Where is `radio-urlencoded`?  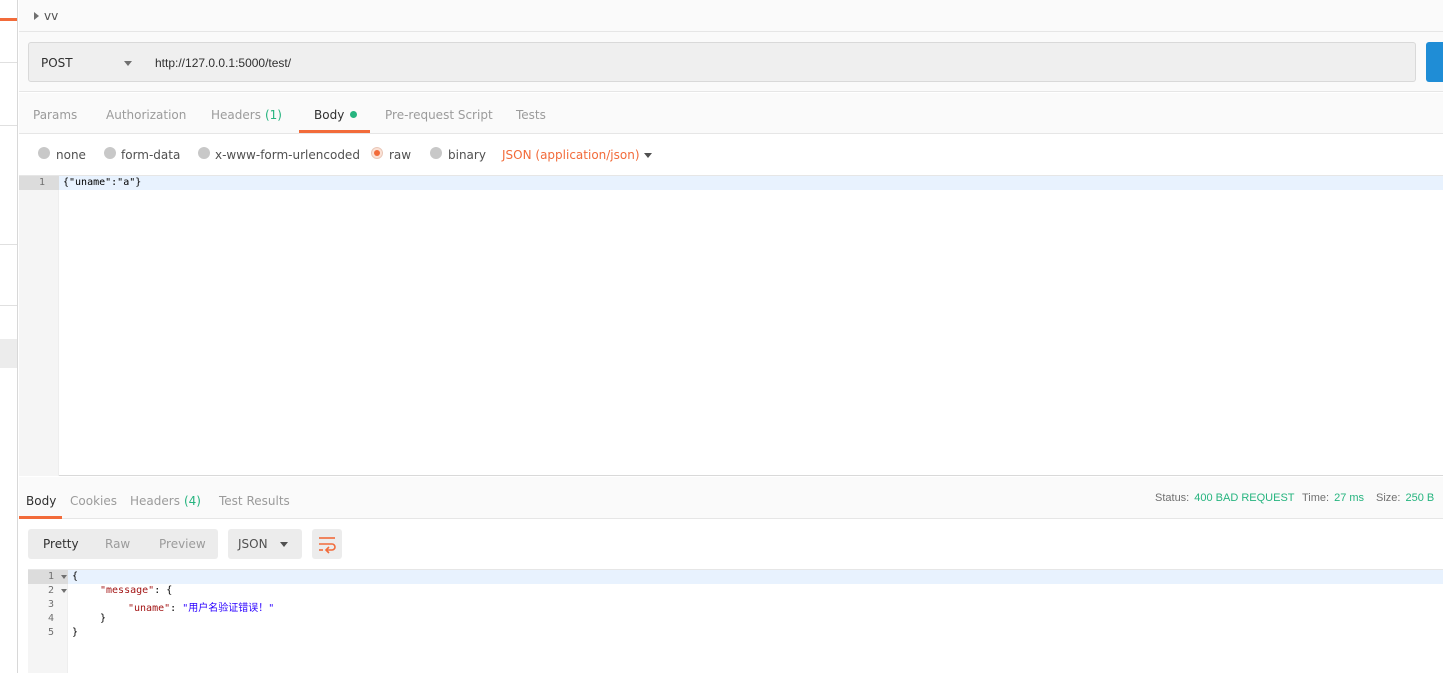
radio-urlencoded is located at coordinates (204, 153).